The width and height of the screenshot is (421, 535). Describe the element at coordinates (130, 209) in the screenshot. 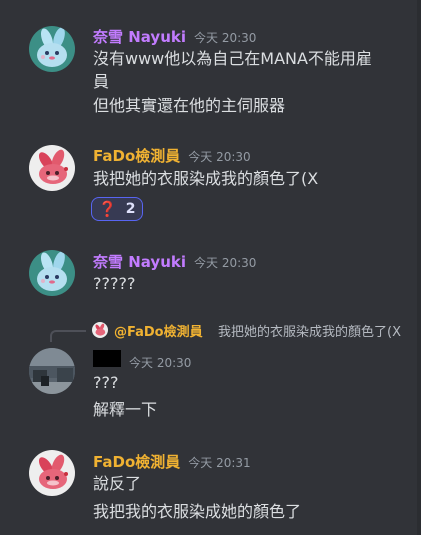

I see `reaction-count: 2` at that location.